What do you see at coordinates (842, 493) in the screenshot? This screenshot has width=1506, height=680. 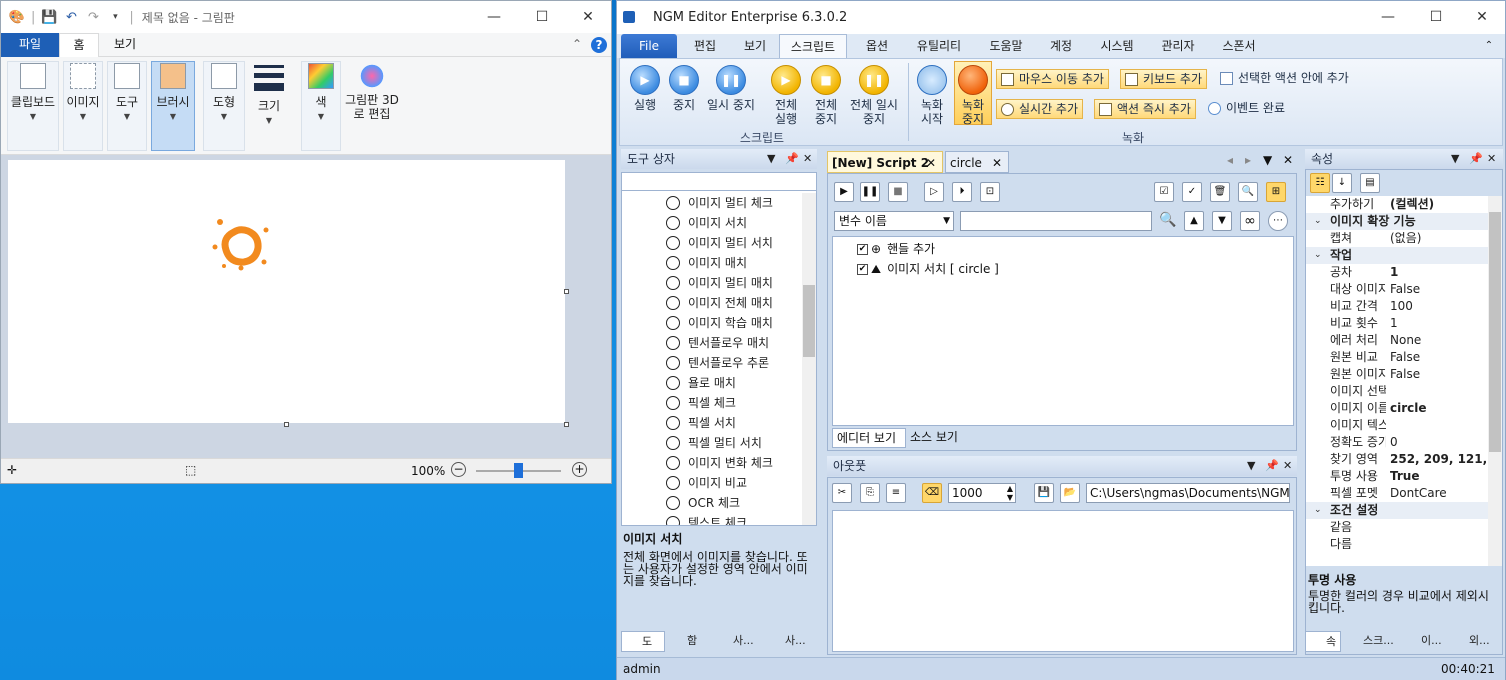 I see `clear-log-icon: ✂` at bounding box center [842, 493].